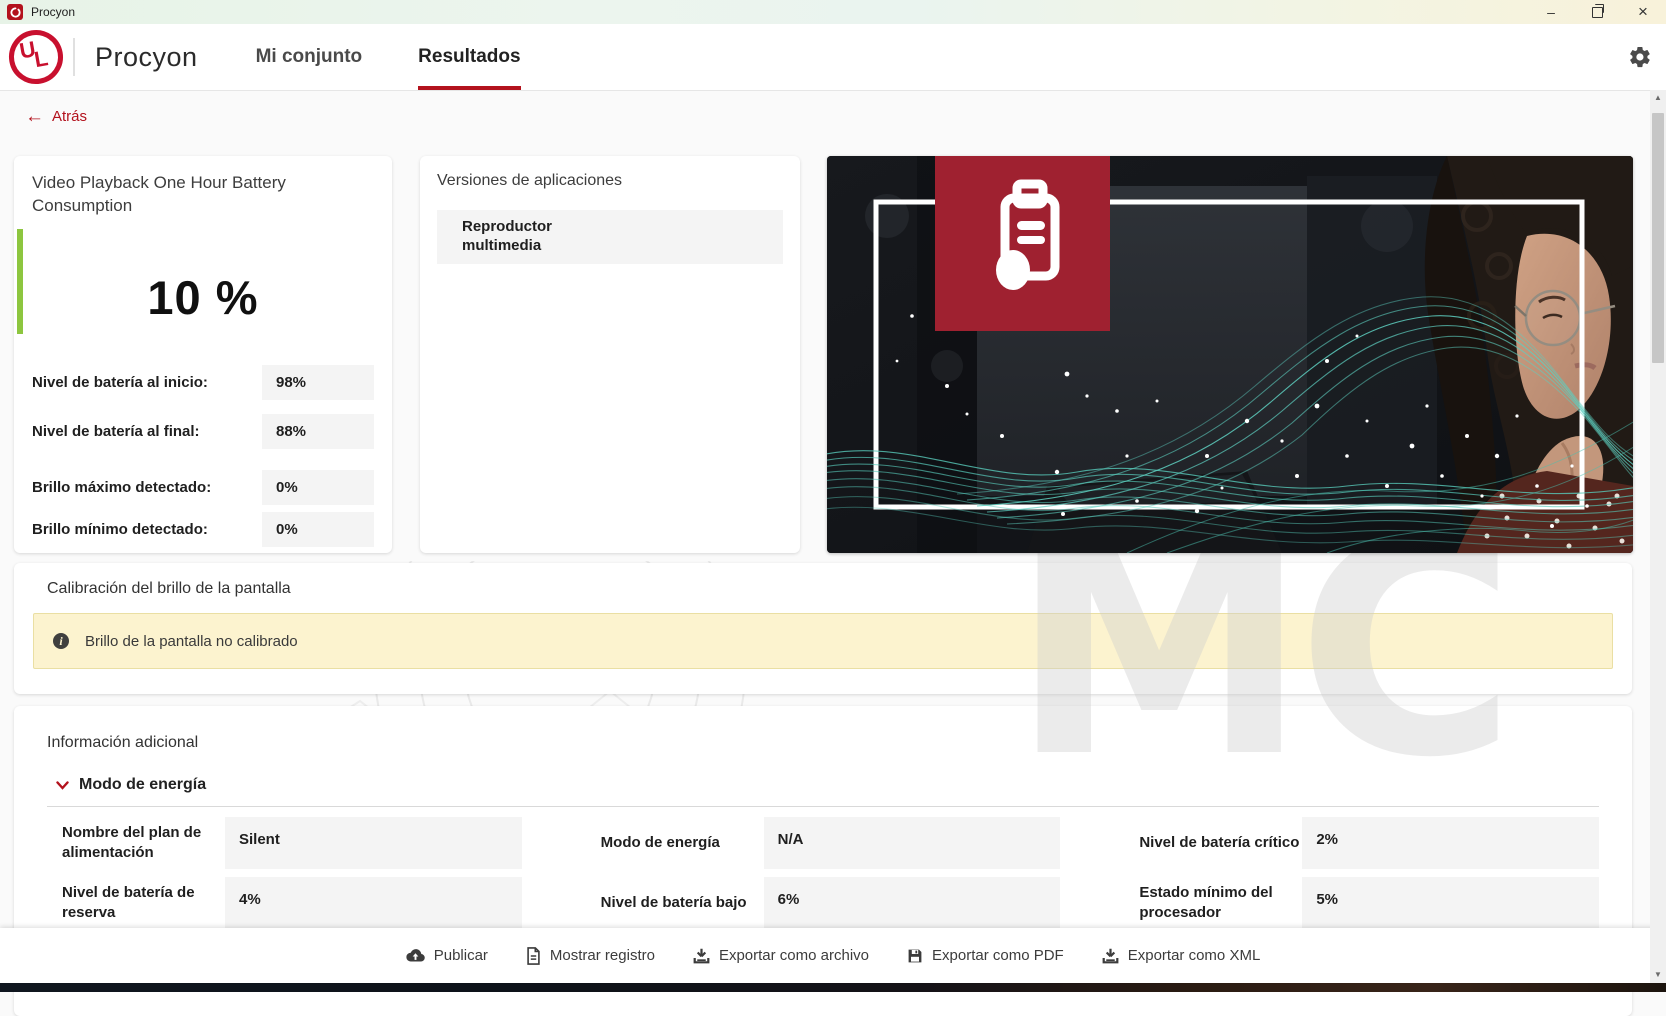 The width and height of the screenshot is (1666, 1016). I want to click on calibration-title: Calibración del brillo de la pantalla, so click(169, 588).